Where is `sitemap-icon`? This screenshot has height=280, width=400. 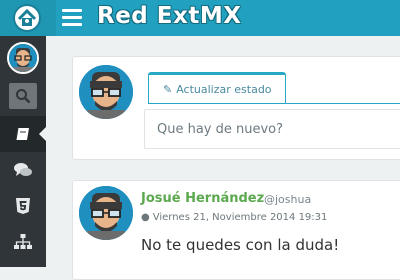 sitemap-icon is located at coordinates (23, 241).